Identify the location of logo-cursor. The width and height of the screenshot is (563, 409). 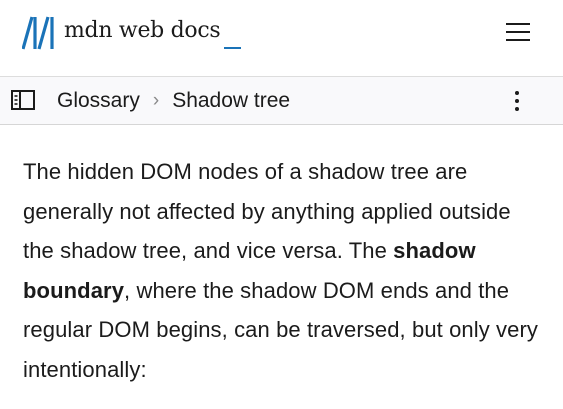
(233, 48).